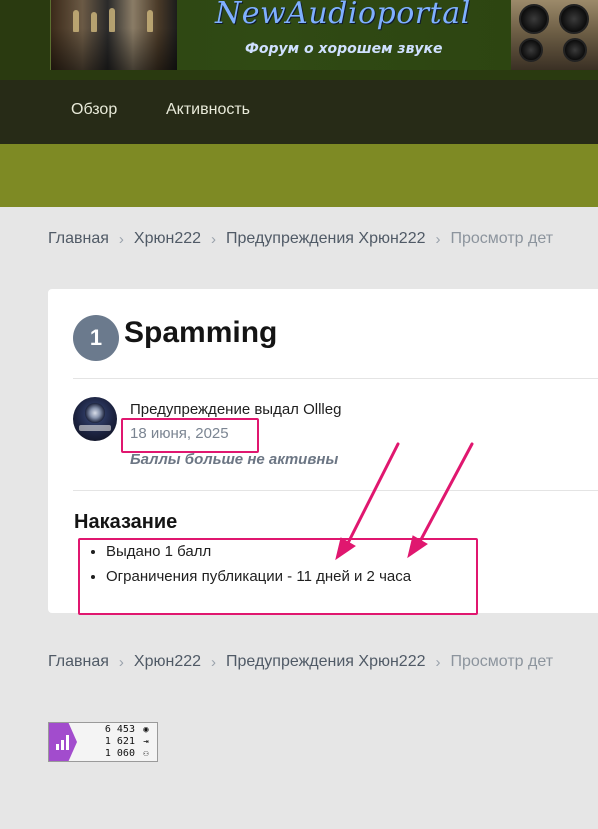  Describe the element at coordinates (236, 409) in the screenshot. I see `issued-by-text: Предупреждение выдал Ollleg` at that location.